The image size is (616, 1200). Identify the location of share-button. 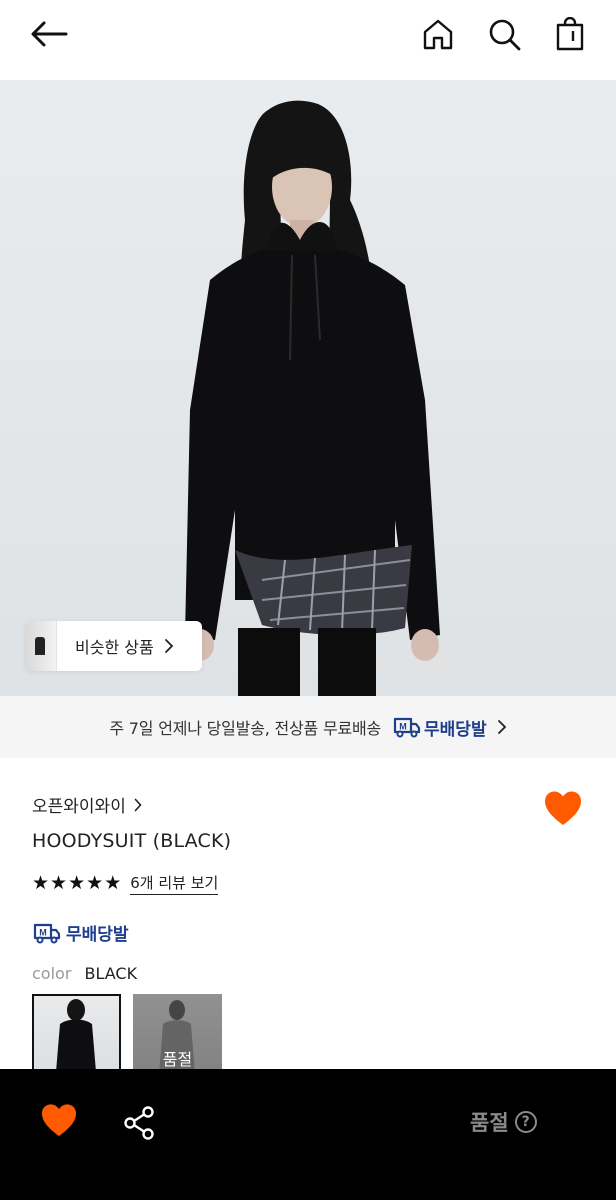
(140, 1123).